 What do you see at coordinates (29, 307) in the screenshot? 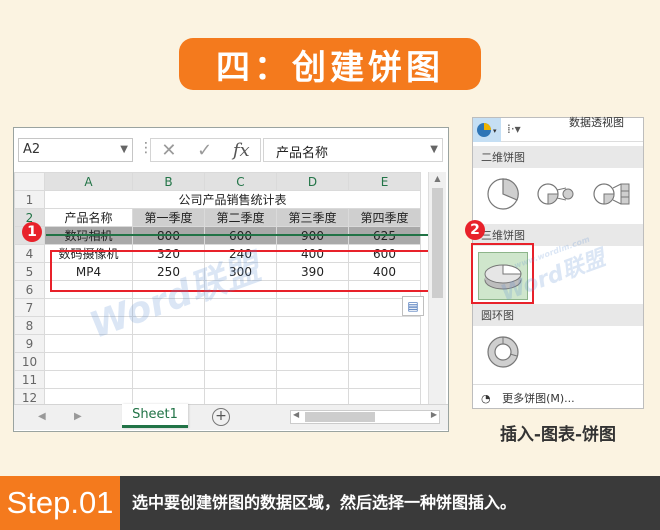
I see `row-header: 7` at bounding box center [29, 307].